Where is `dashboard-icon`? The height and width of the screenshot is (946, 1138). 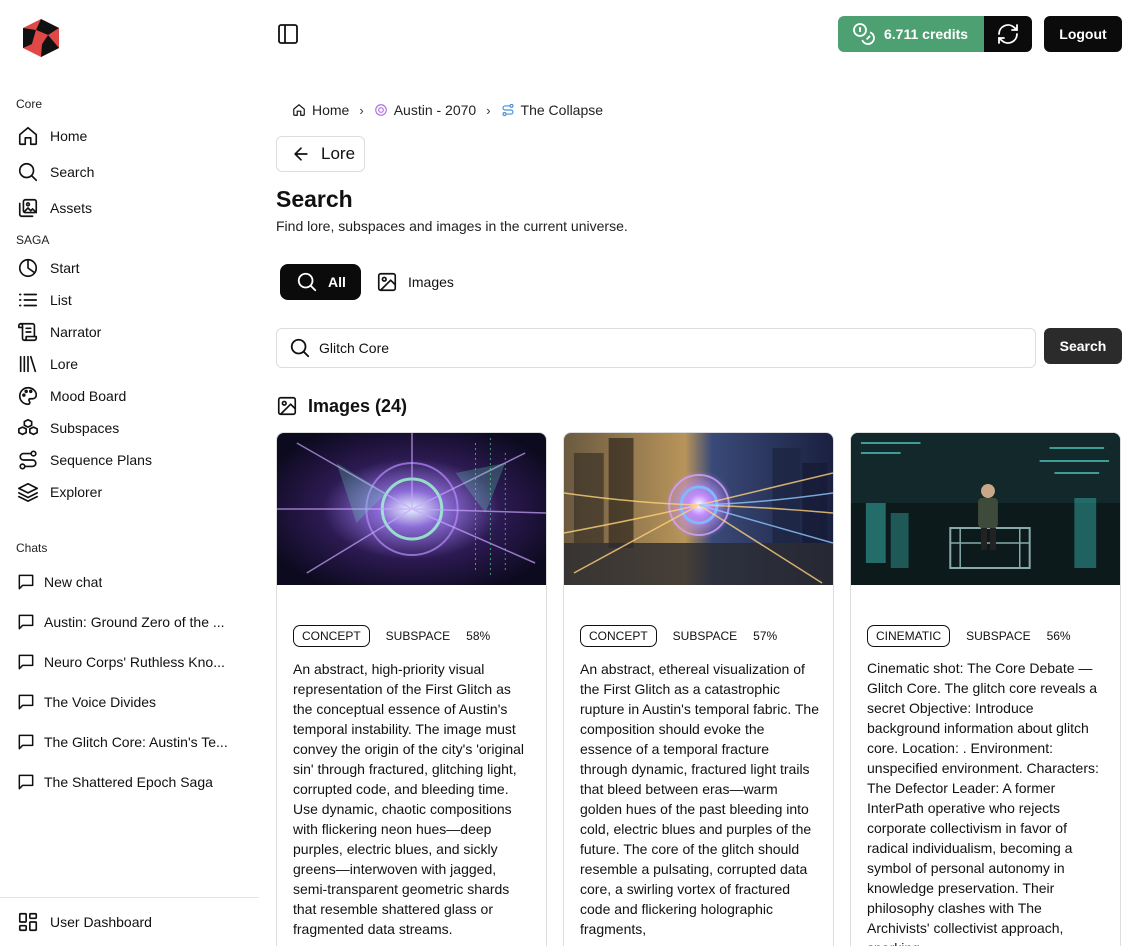
dashboard-icon is located at coordinates (28, 922).